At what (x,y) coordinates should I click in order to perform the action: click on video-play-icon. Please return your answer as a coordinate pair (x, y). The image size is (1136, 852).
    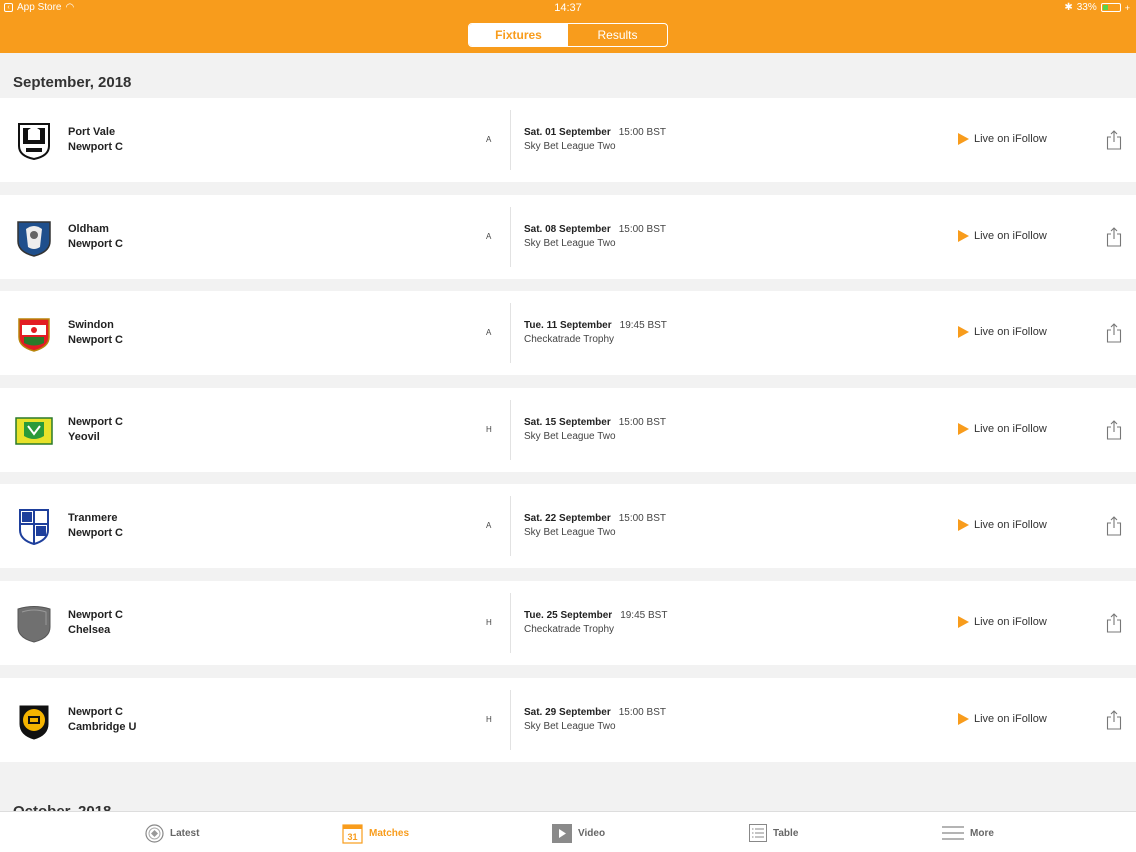
    Looking at the image, I should click on (562, 833).